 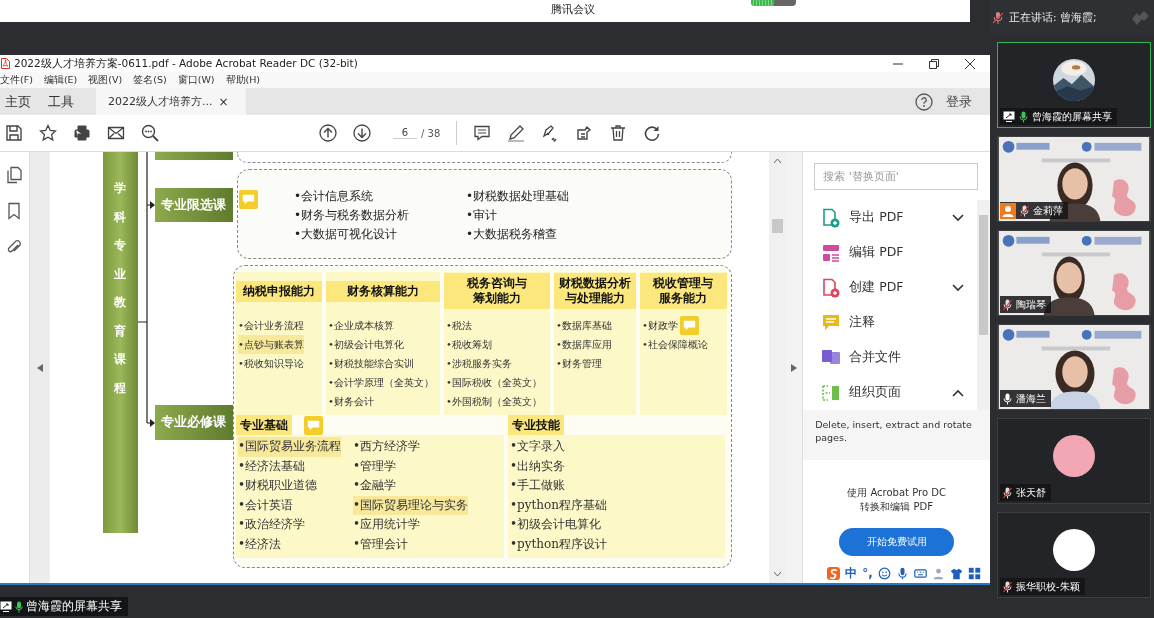 I want to click on toolbox-icon, so click(x=974, y=573).